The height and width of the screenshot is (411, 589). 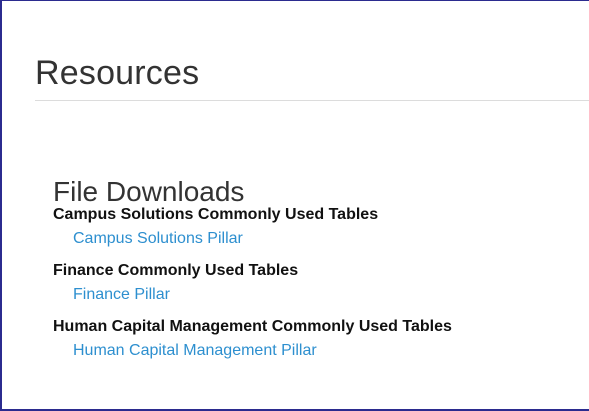 I want to click on group-heading: Finance Commonly Used Tables, so click(x=176, y=270).